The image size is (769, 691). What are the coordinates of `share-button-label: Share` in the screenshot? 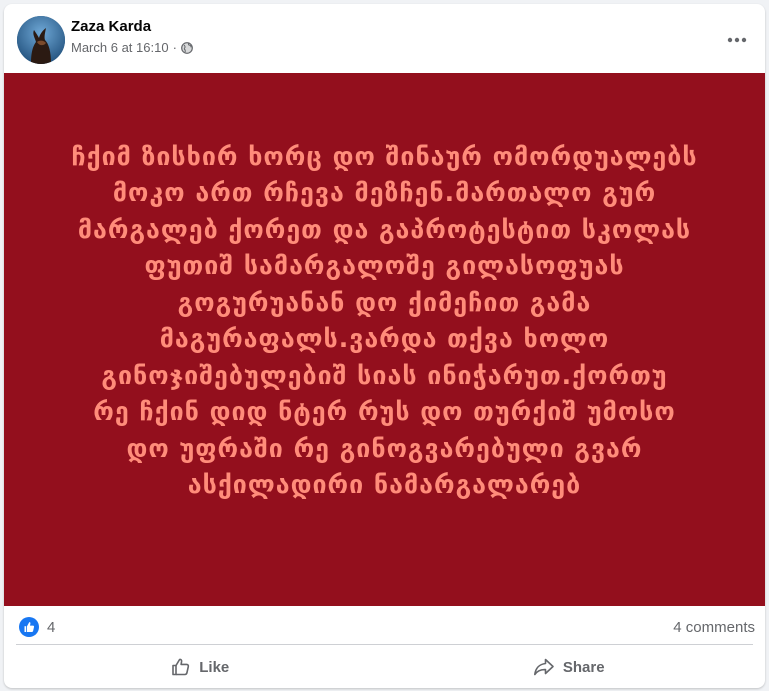 It's located at (583, 667).